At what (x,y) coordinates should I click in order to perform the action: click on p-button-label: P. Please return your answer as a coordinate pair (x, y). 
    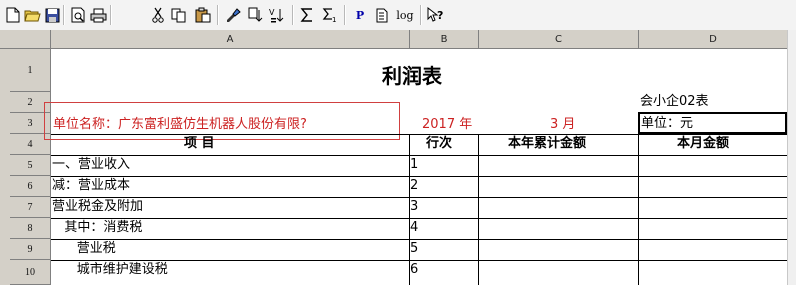
    Looking at the image, I should click on (360, 15).